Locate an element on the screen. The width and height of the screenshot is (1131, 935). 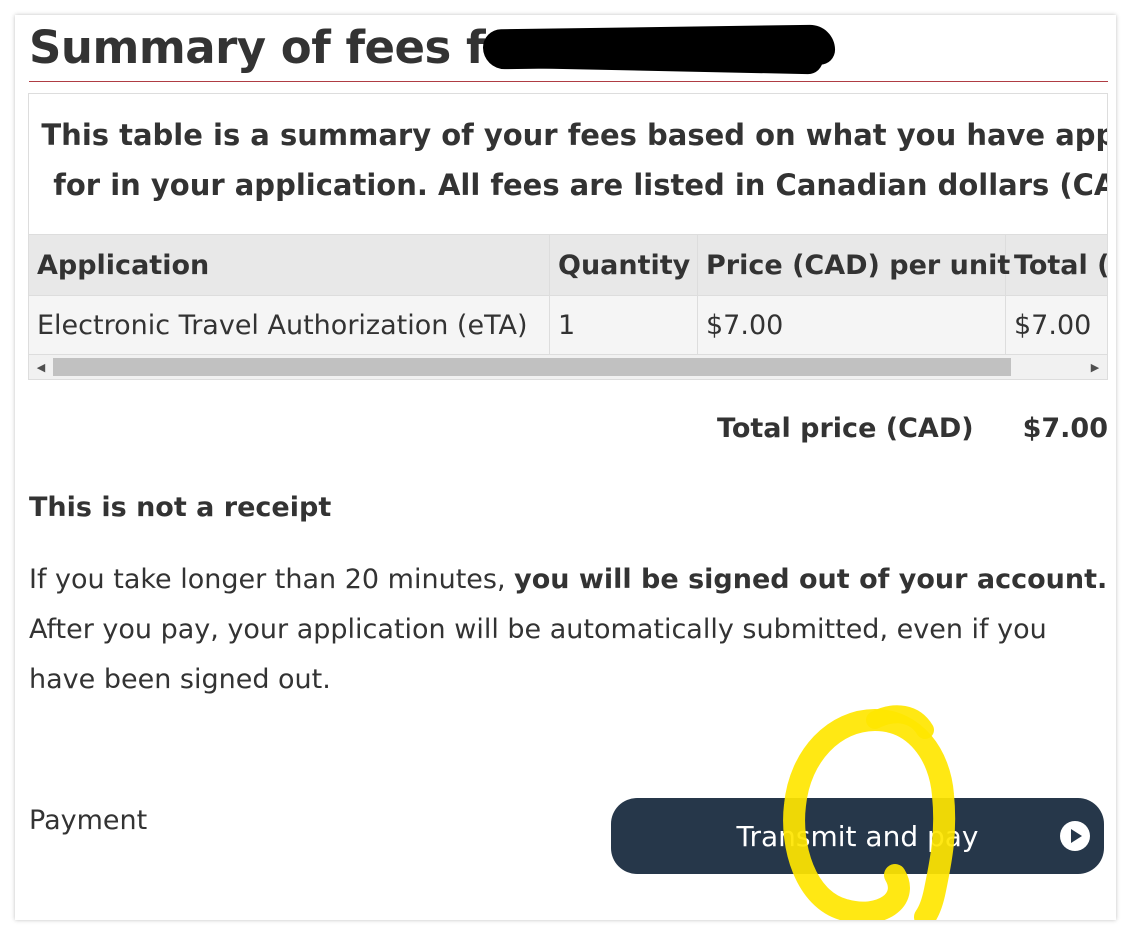
notice-text-start: If you take longer than 20 minutes, is located at coordinates (272, 579).